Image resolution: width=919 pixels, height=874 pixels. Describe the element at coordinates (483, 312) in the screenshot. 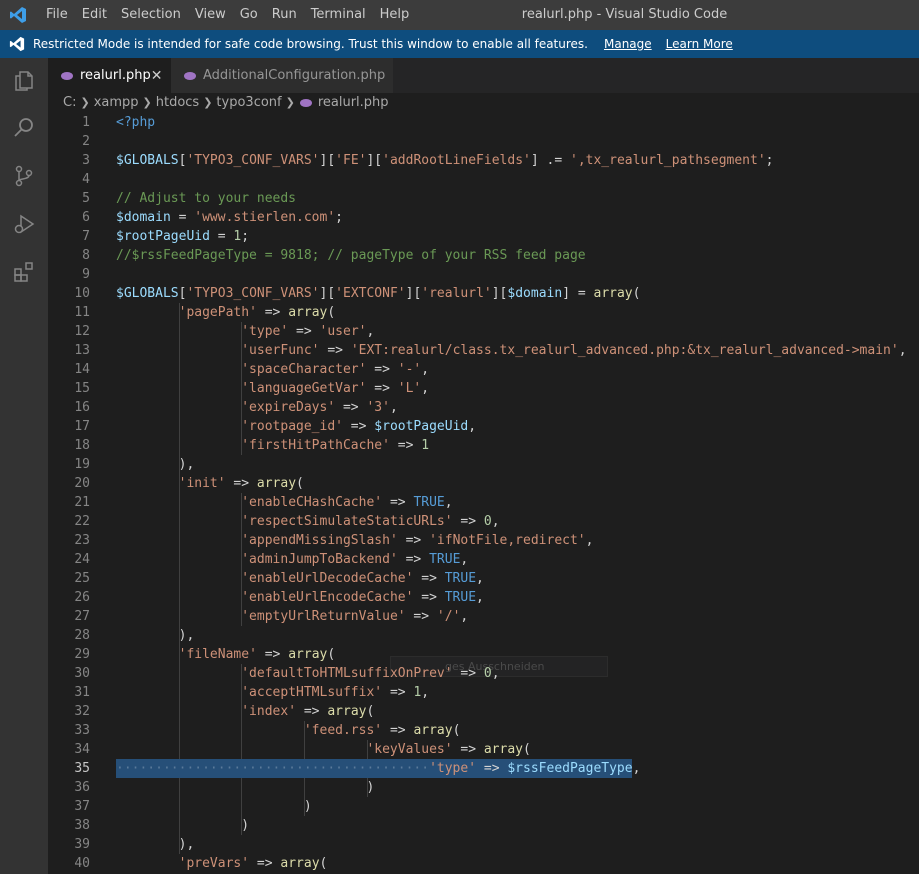

I see `code-line: 11 'pagePath' => array(` at that location.